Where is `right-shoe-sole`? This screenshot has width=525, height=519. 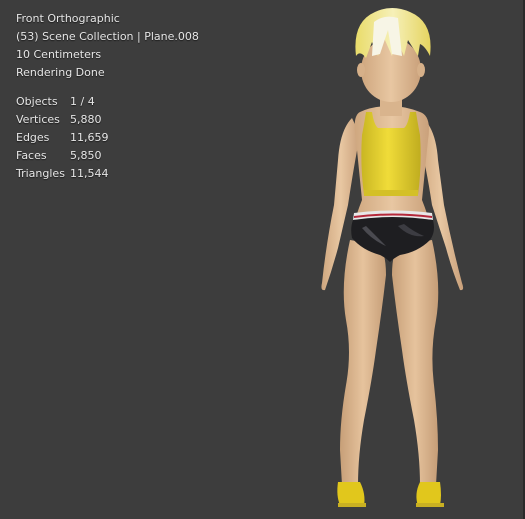
right-shoe-sole is located at coordinates (430, 505).